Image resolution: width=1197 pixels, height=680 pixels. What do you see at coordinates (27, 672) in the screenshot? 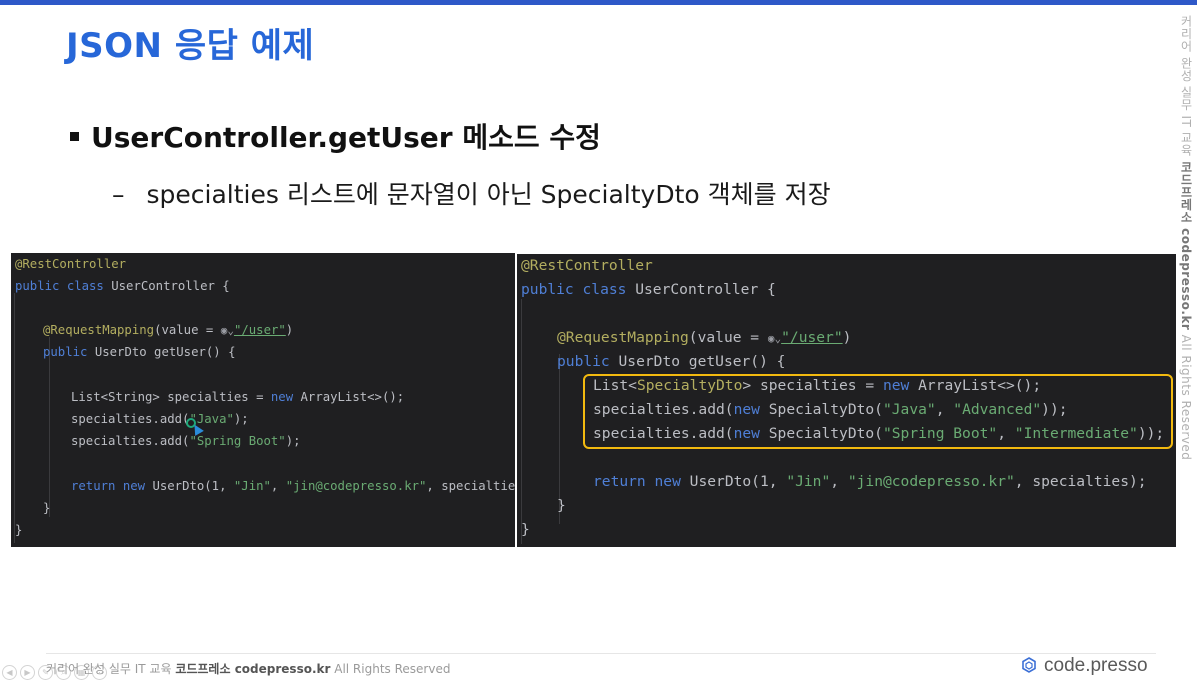
I see `next-icon: ▶` at bounding box center [27, 672].